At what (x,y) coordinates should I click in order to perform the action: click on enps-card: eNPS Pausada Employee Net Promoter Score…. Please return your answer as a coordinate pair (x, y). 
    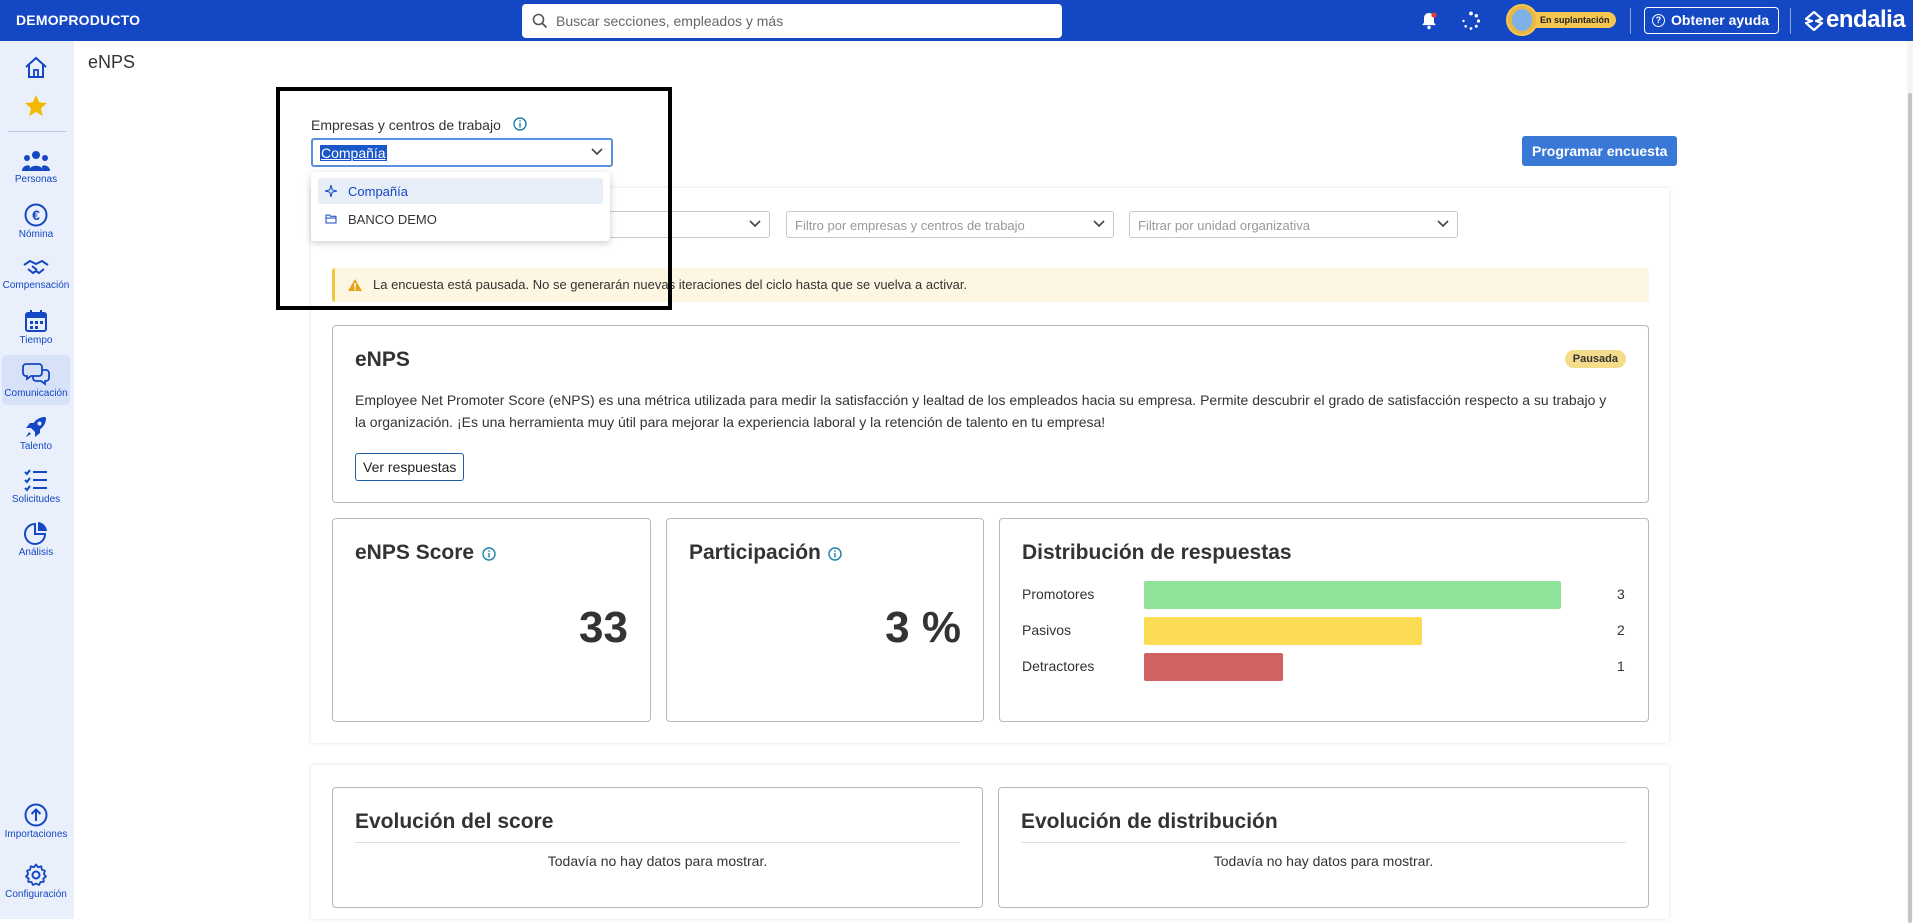
    Looking at the image, I should click on (990, 414).